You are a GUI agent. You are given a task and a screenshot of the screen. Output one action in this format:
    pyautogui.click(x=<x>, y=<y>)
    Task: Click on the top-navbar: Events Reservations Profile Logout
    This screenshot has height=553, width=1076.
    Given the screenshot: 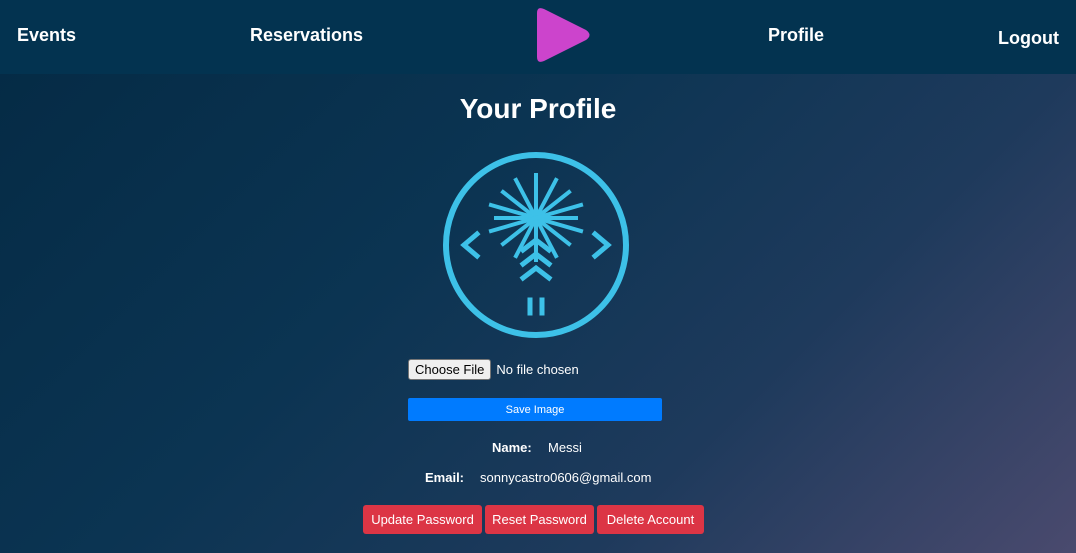 What is the action you would take?
    pyautogui.click(x=538, y=37)
    